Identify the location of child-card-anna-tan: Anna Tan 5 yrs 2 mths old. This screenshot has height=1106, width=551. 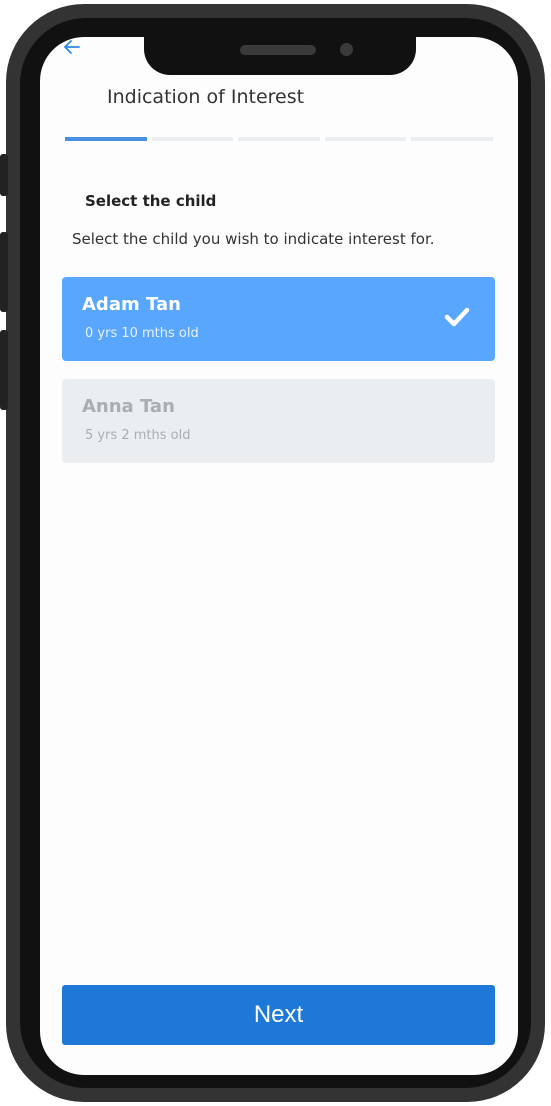
(278, 421).